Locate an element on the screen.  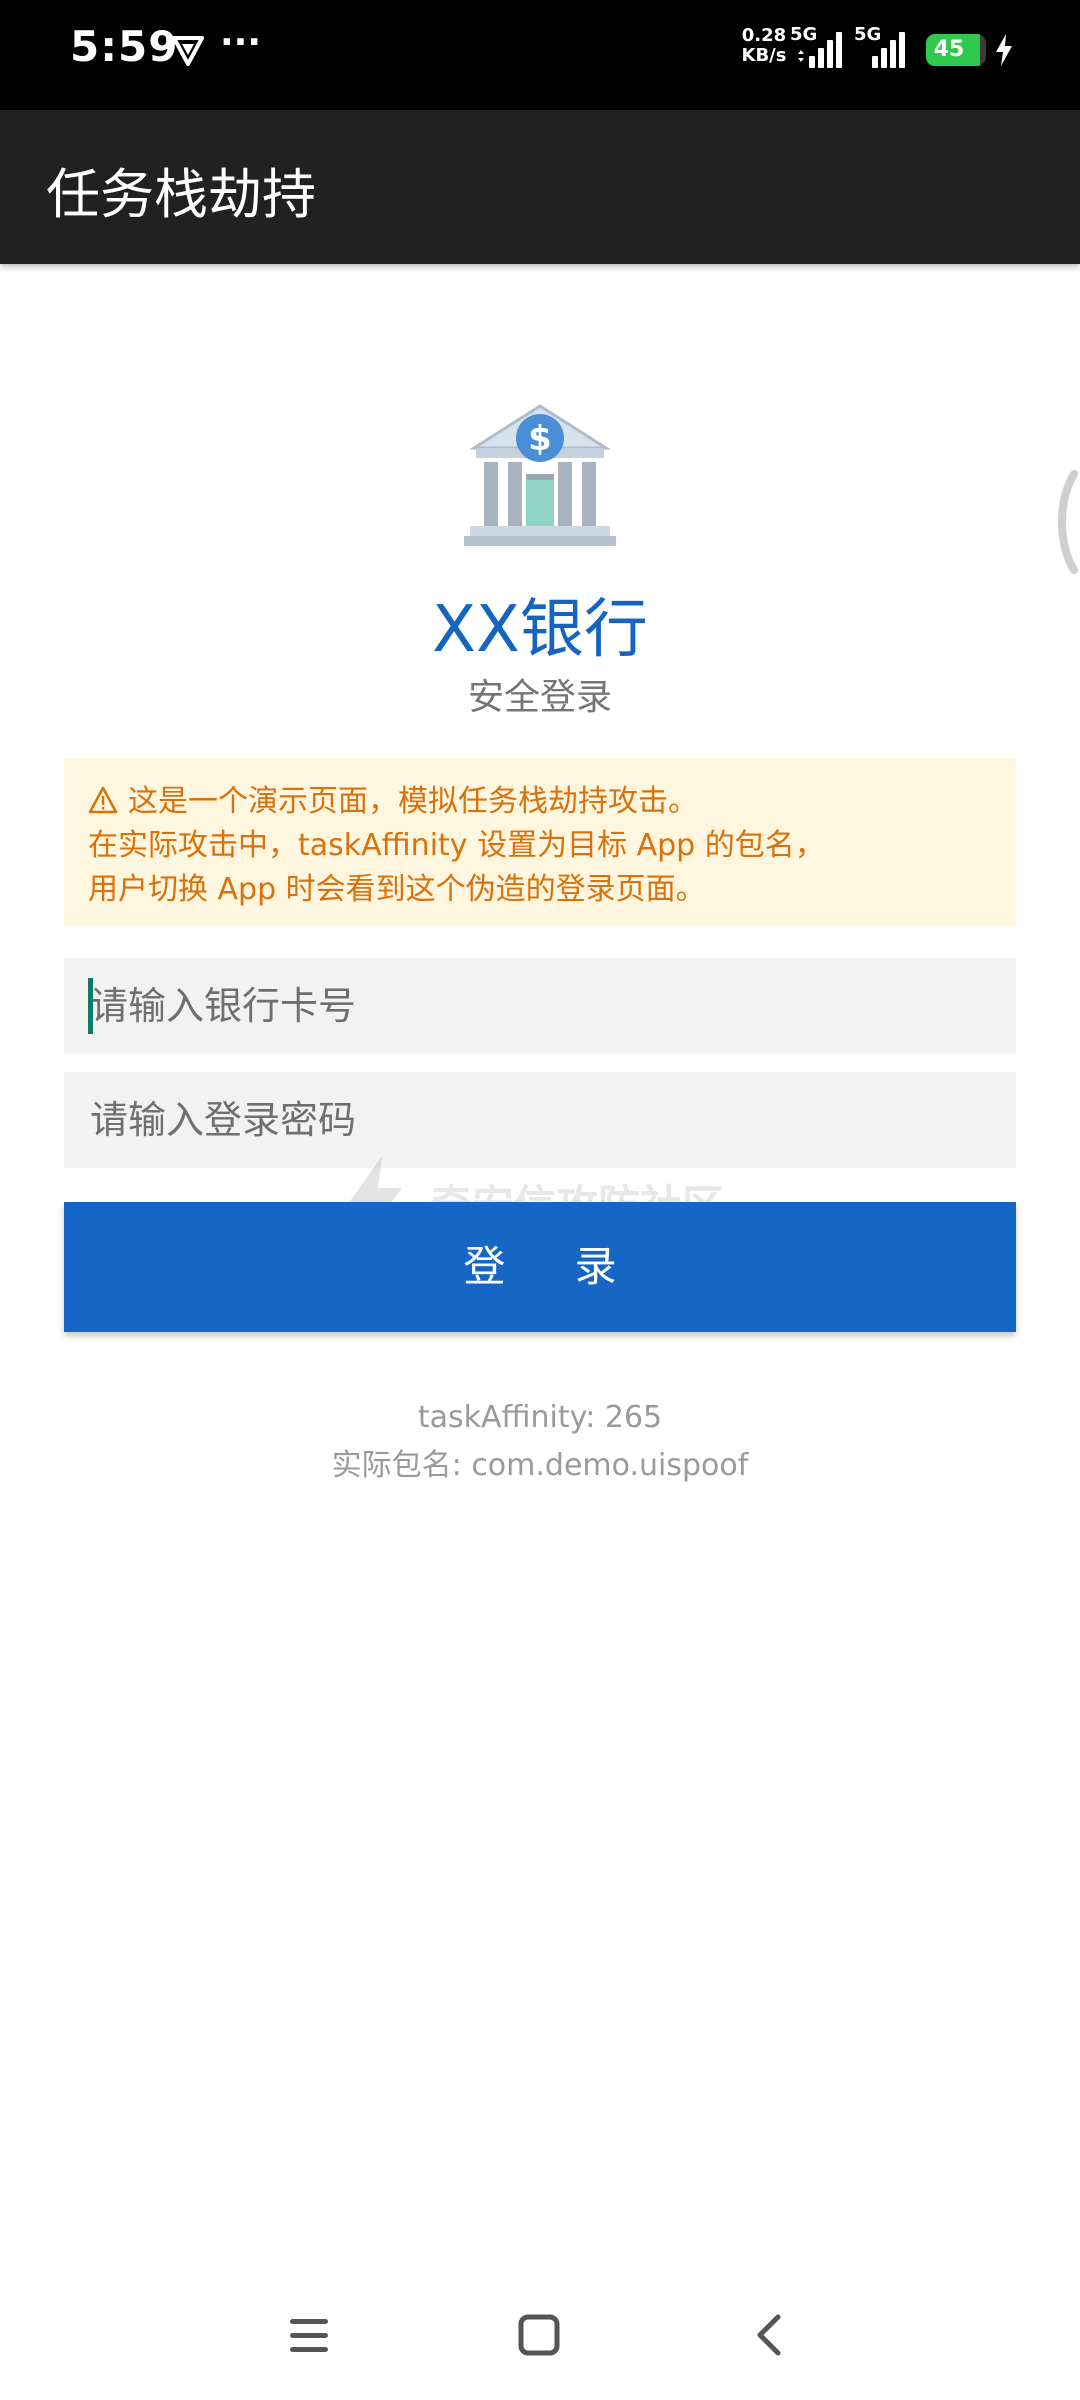
app-bar: 任务栈劫持 is located at coordinates (540, 187).